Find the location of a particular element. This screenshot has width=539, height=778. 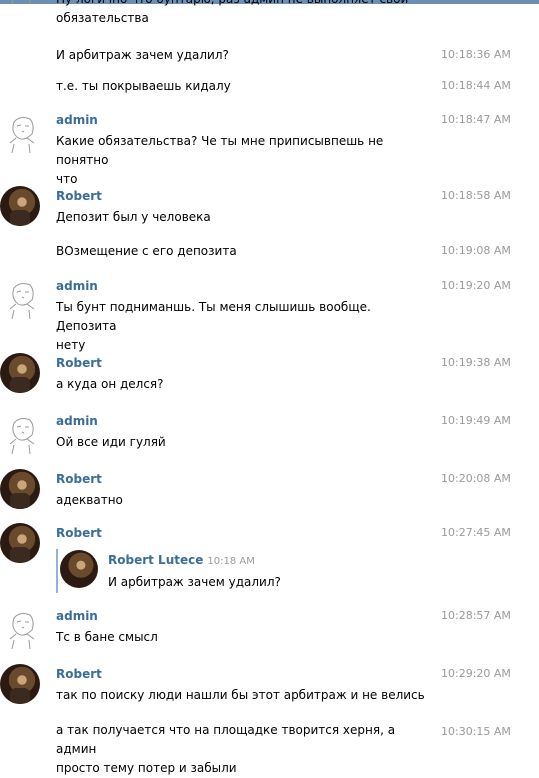

message-text: а куда он делся? is located at coordinates (110, 384).